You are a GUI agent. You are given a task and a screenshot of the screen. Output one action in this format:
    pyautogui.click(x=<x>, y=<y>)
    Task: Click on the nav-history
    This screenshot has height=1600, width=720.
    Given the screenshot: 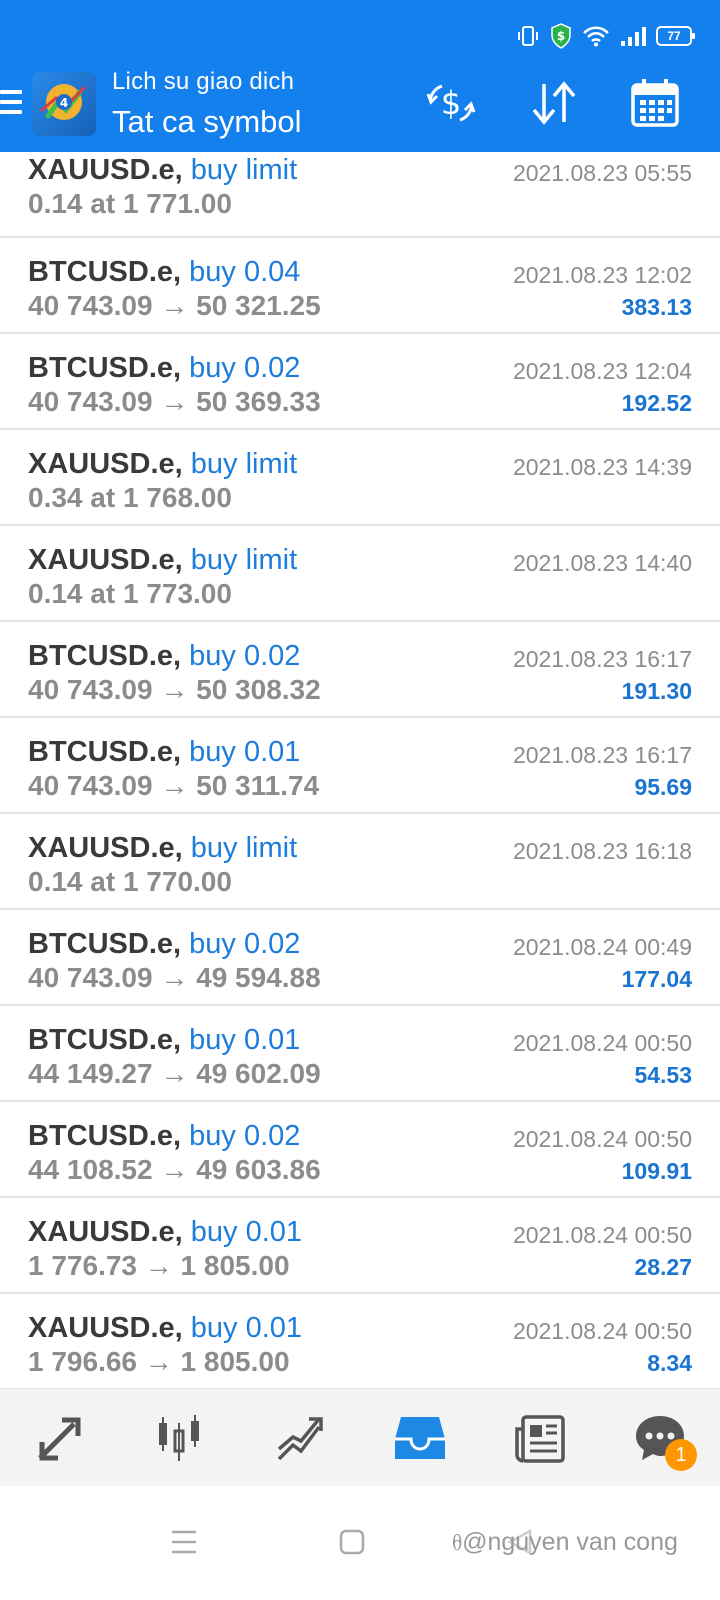 What is the action you would take?
    pyautogui.click(x=420, y=1437)
    